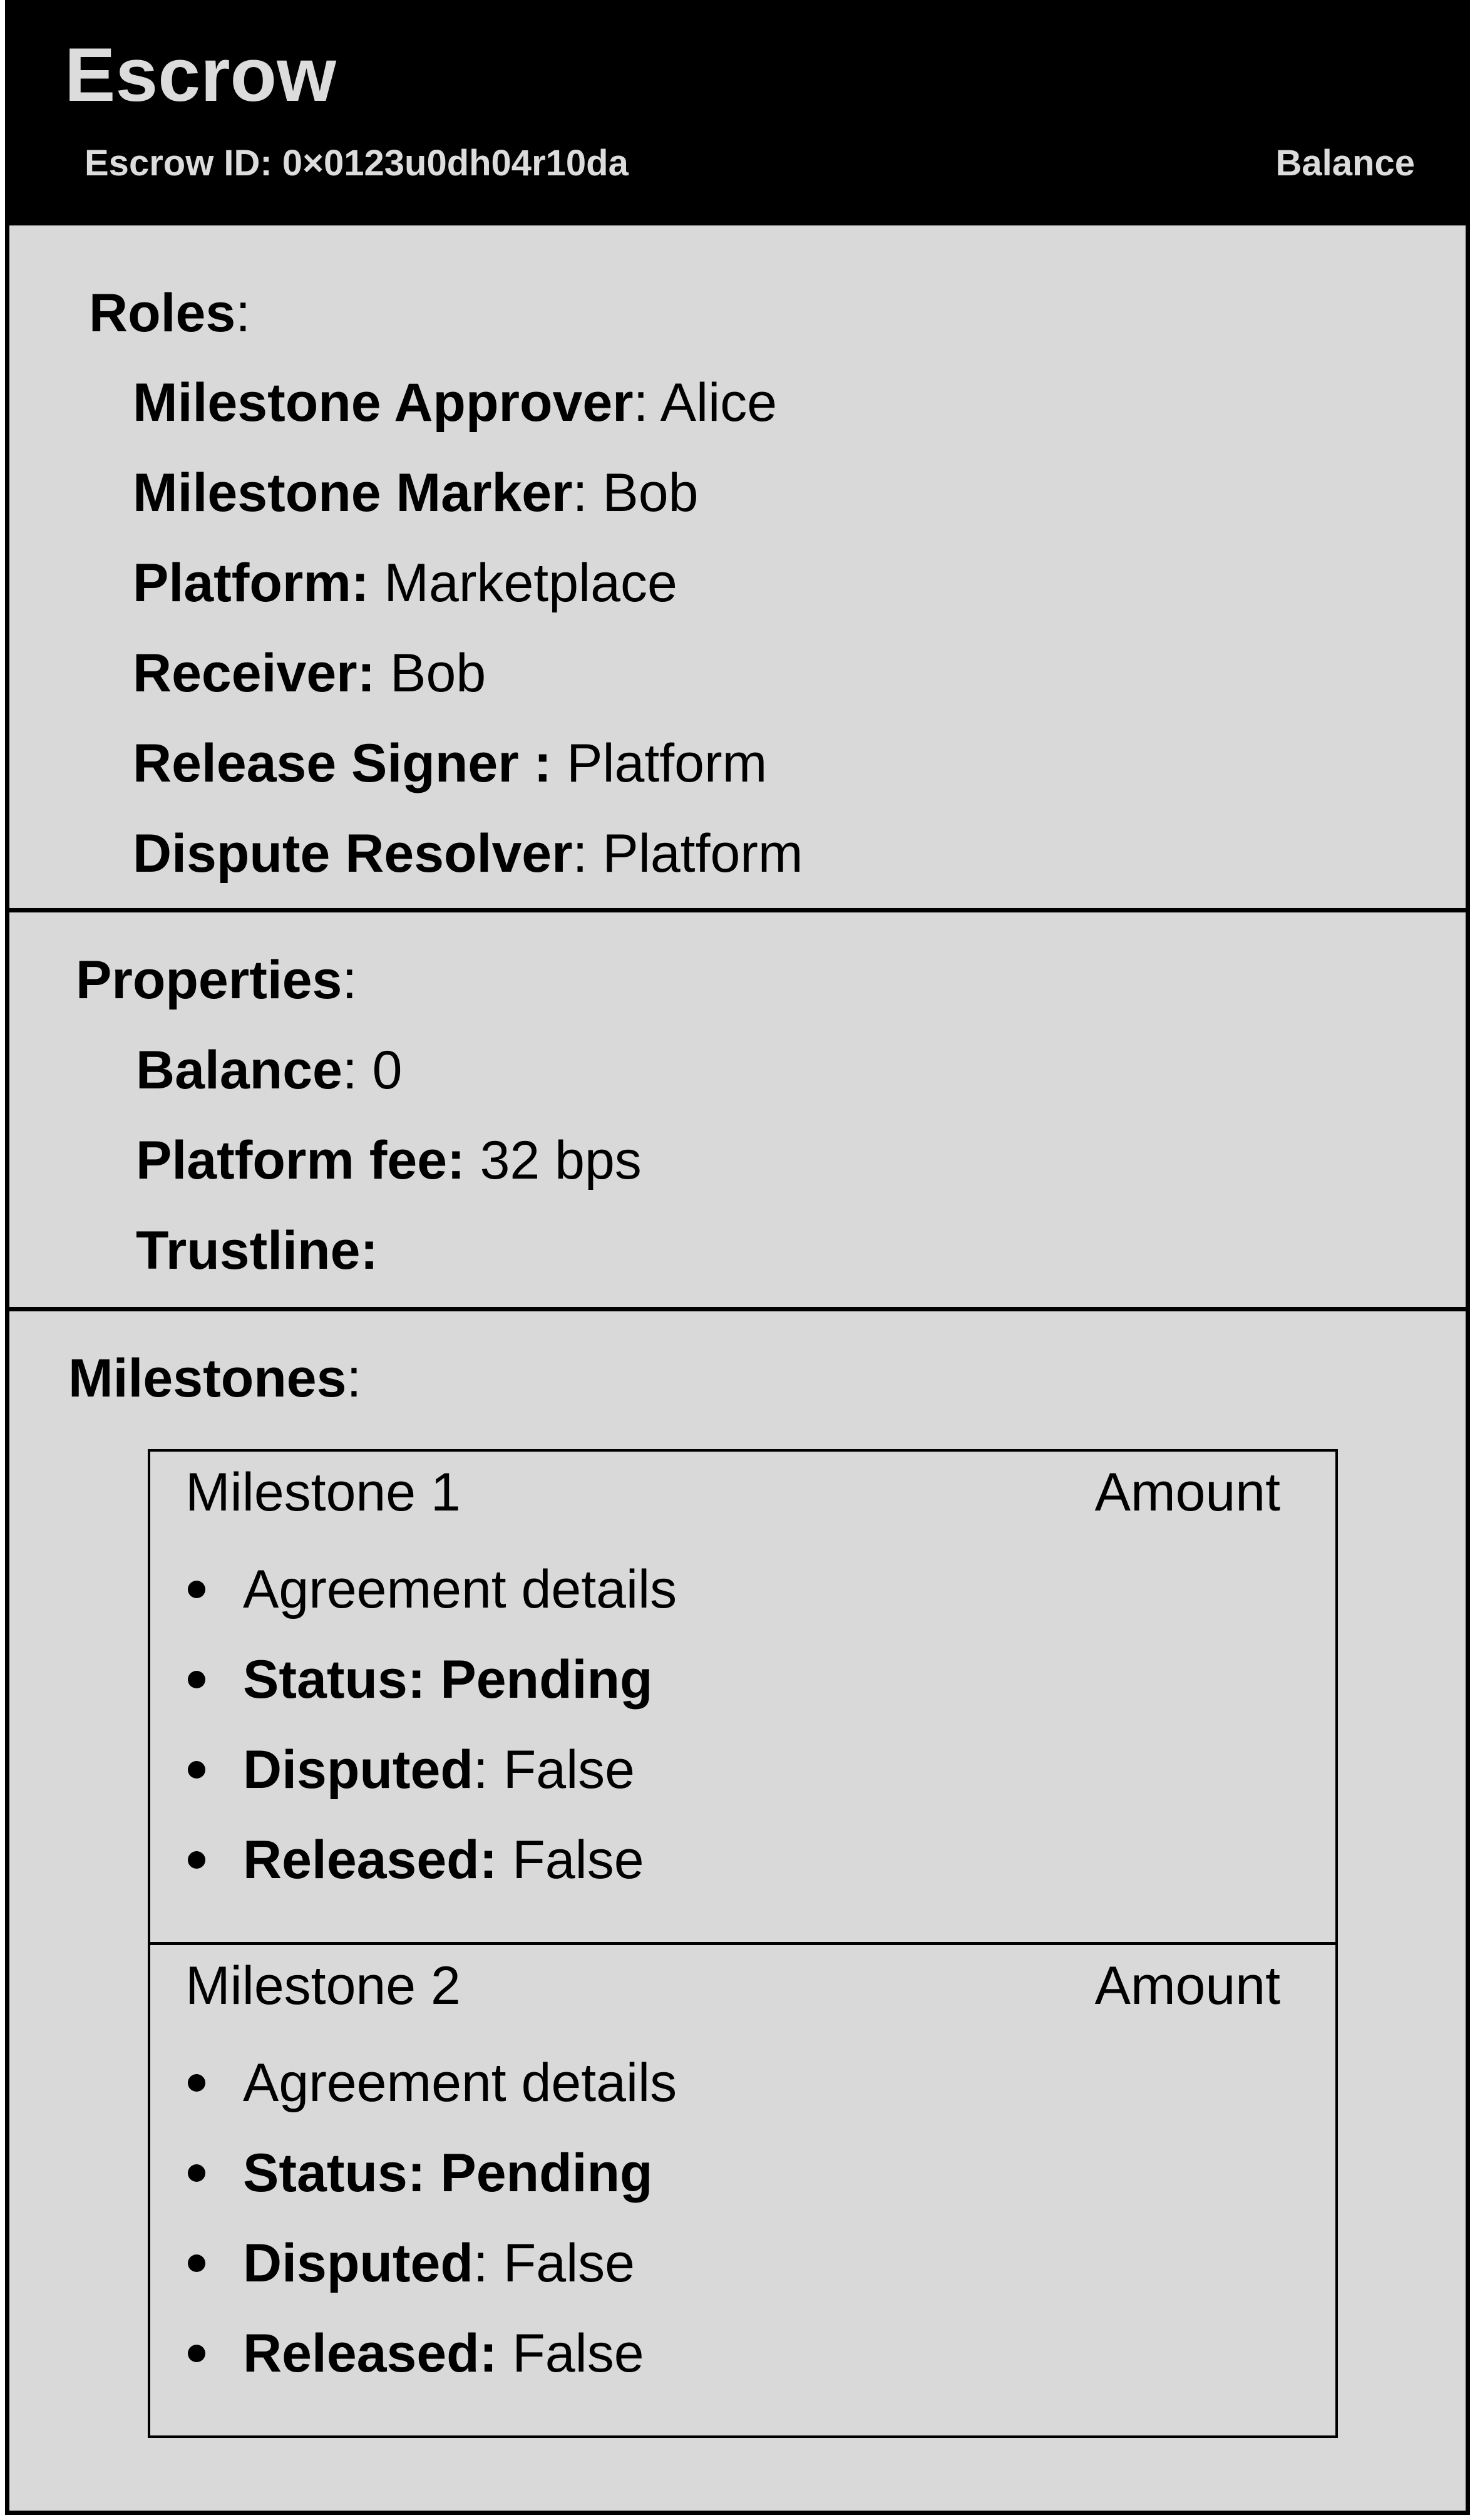 Image resolution: width=1475 pixels, height=2520 pixels. What do you see at coordinates (257, 1251) in the screenshot?
I see `property-trustline: Trustline:` at bounding box center [257, 1251].